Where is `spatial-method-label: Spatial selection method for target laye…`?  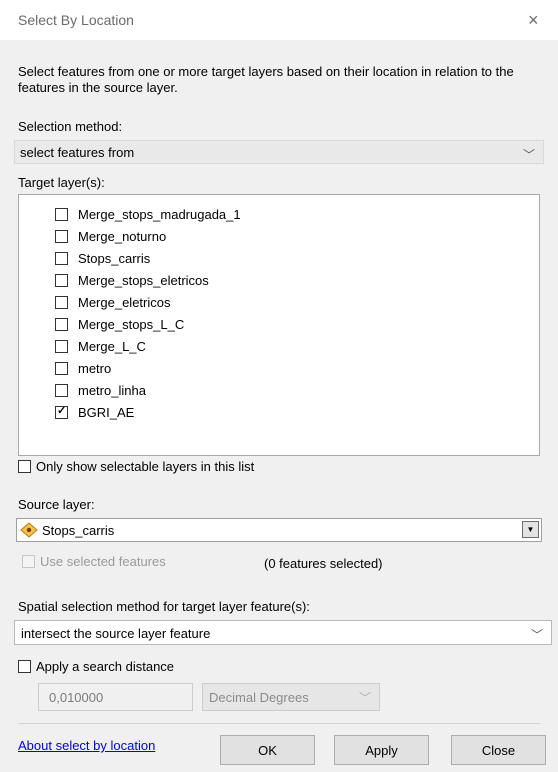
spatial-method-label: Spatial selection method for target laye… is located at coordinates (164, 606).